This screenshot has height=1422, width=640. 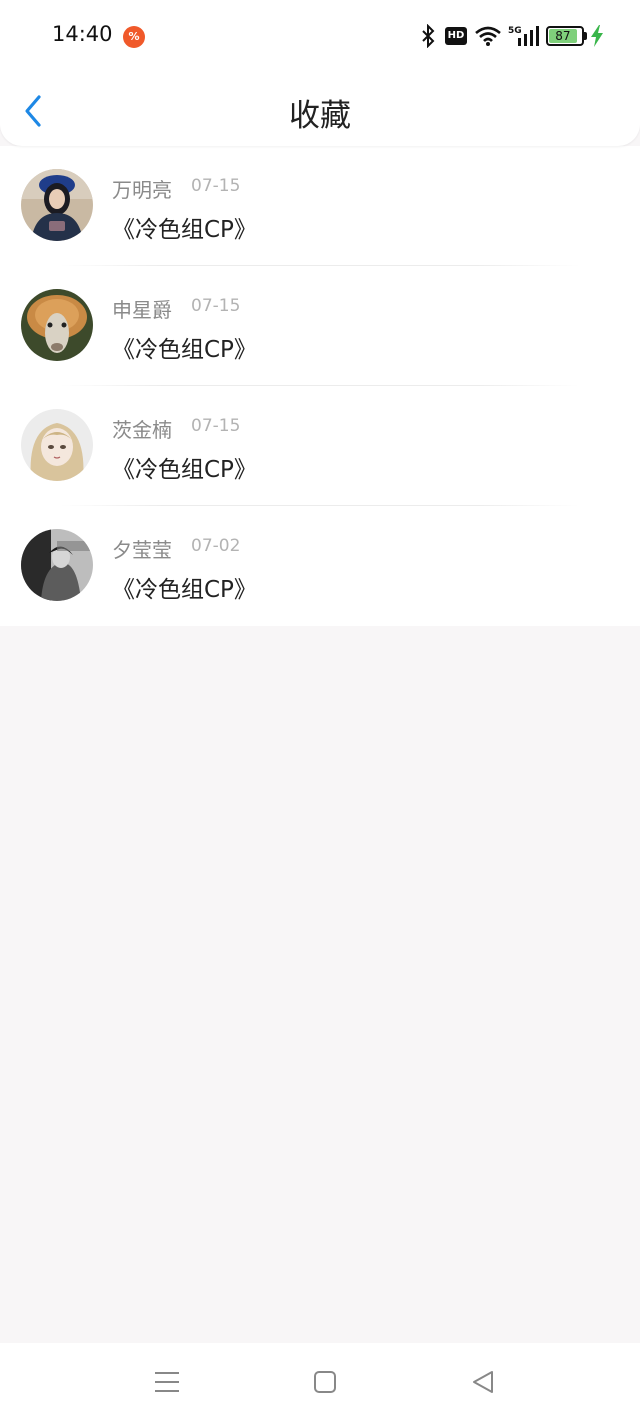 I want to click on user-name: 万明亮, so click(x=142, y=190).